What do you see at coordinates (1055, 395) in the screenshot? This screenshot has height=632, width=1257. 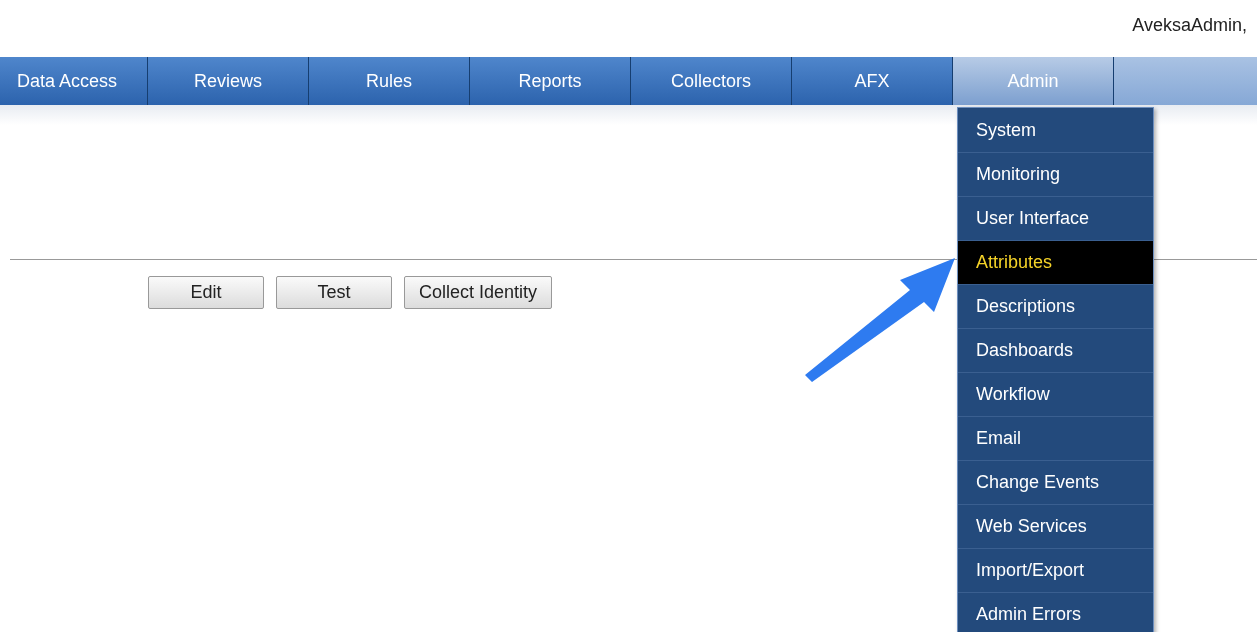 I see `menu-item: Workflow` at bounding box center [1055, 395].